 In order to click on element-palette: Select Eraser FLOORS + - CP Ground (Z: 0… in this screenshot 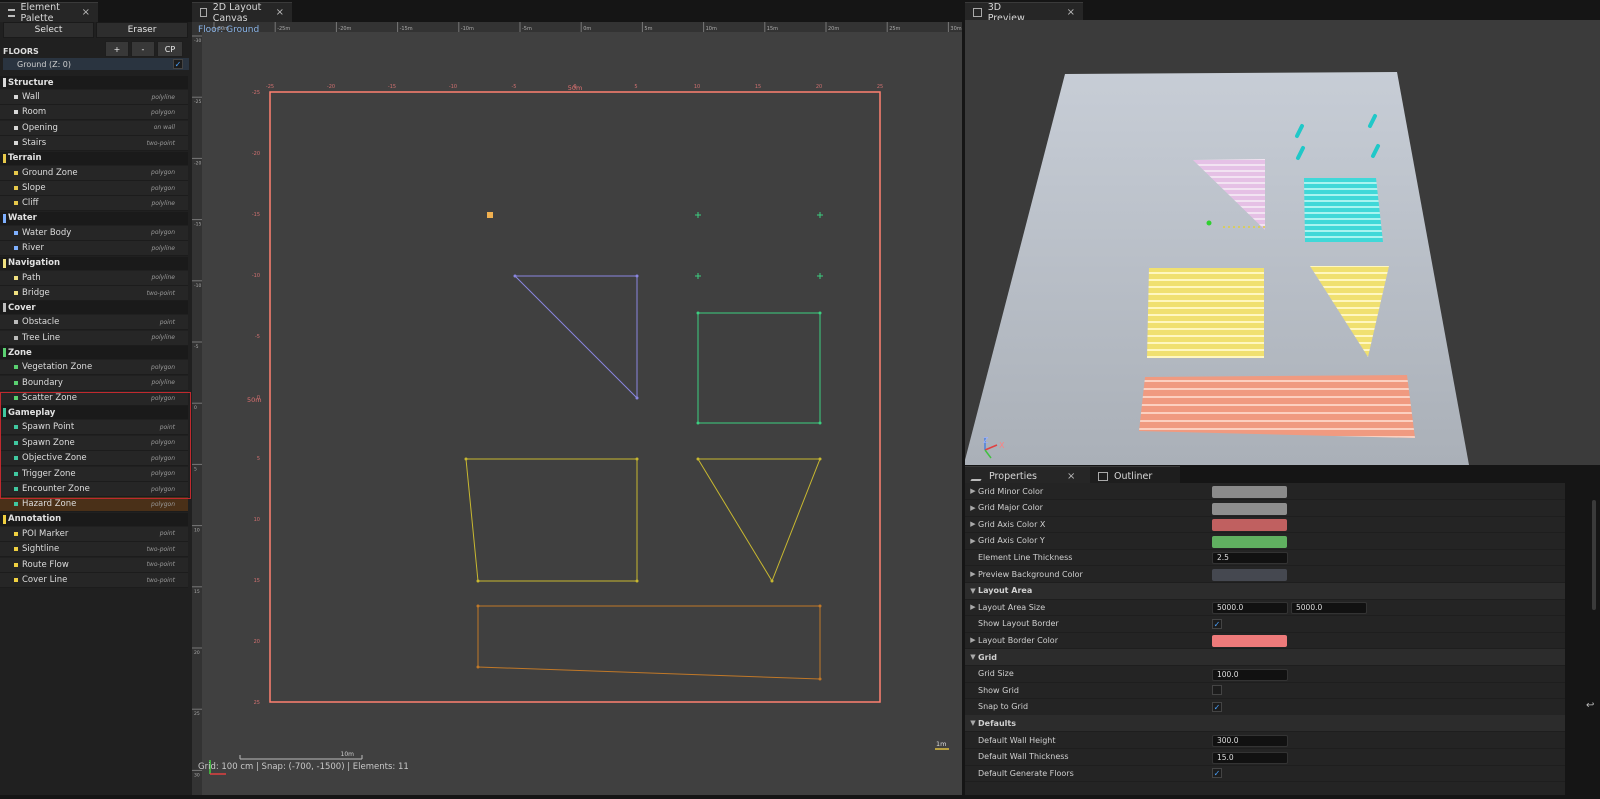, I will do `click(96, 408)`.